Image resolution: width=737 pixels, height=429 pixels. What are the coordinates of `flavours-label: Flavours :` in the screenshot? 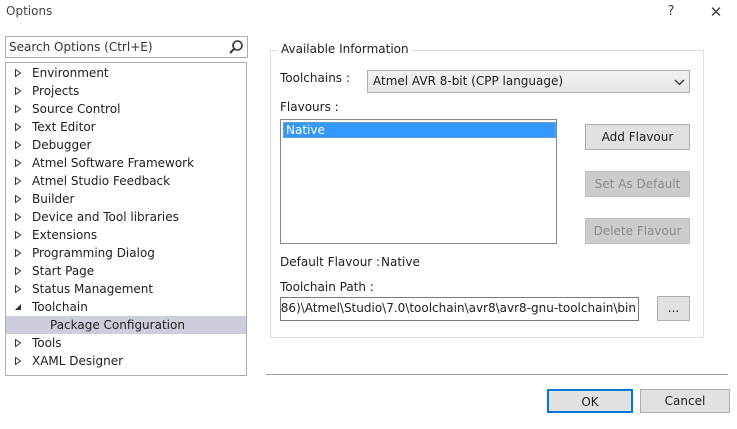 It's located at (309, 107).